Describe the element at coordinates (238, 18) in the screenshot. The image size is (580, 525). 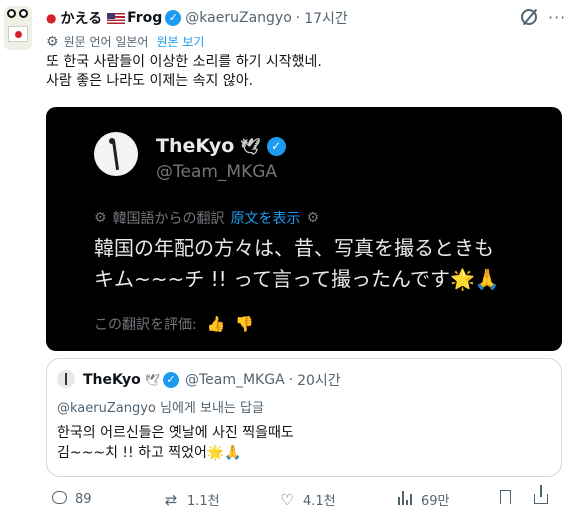
I see `author-handle: @kaeruZangyo` at that location.